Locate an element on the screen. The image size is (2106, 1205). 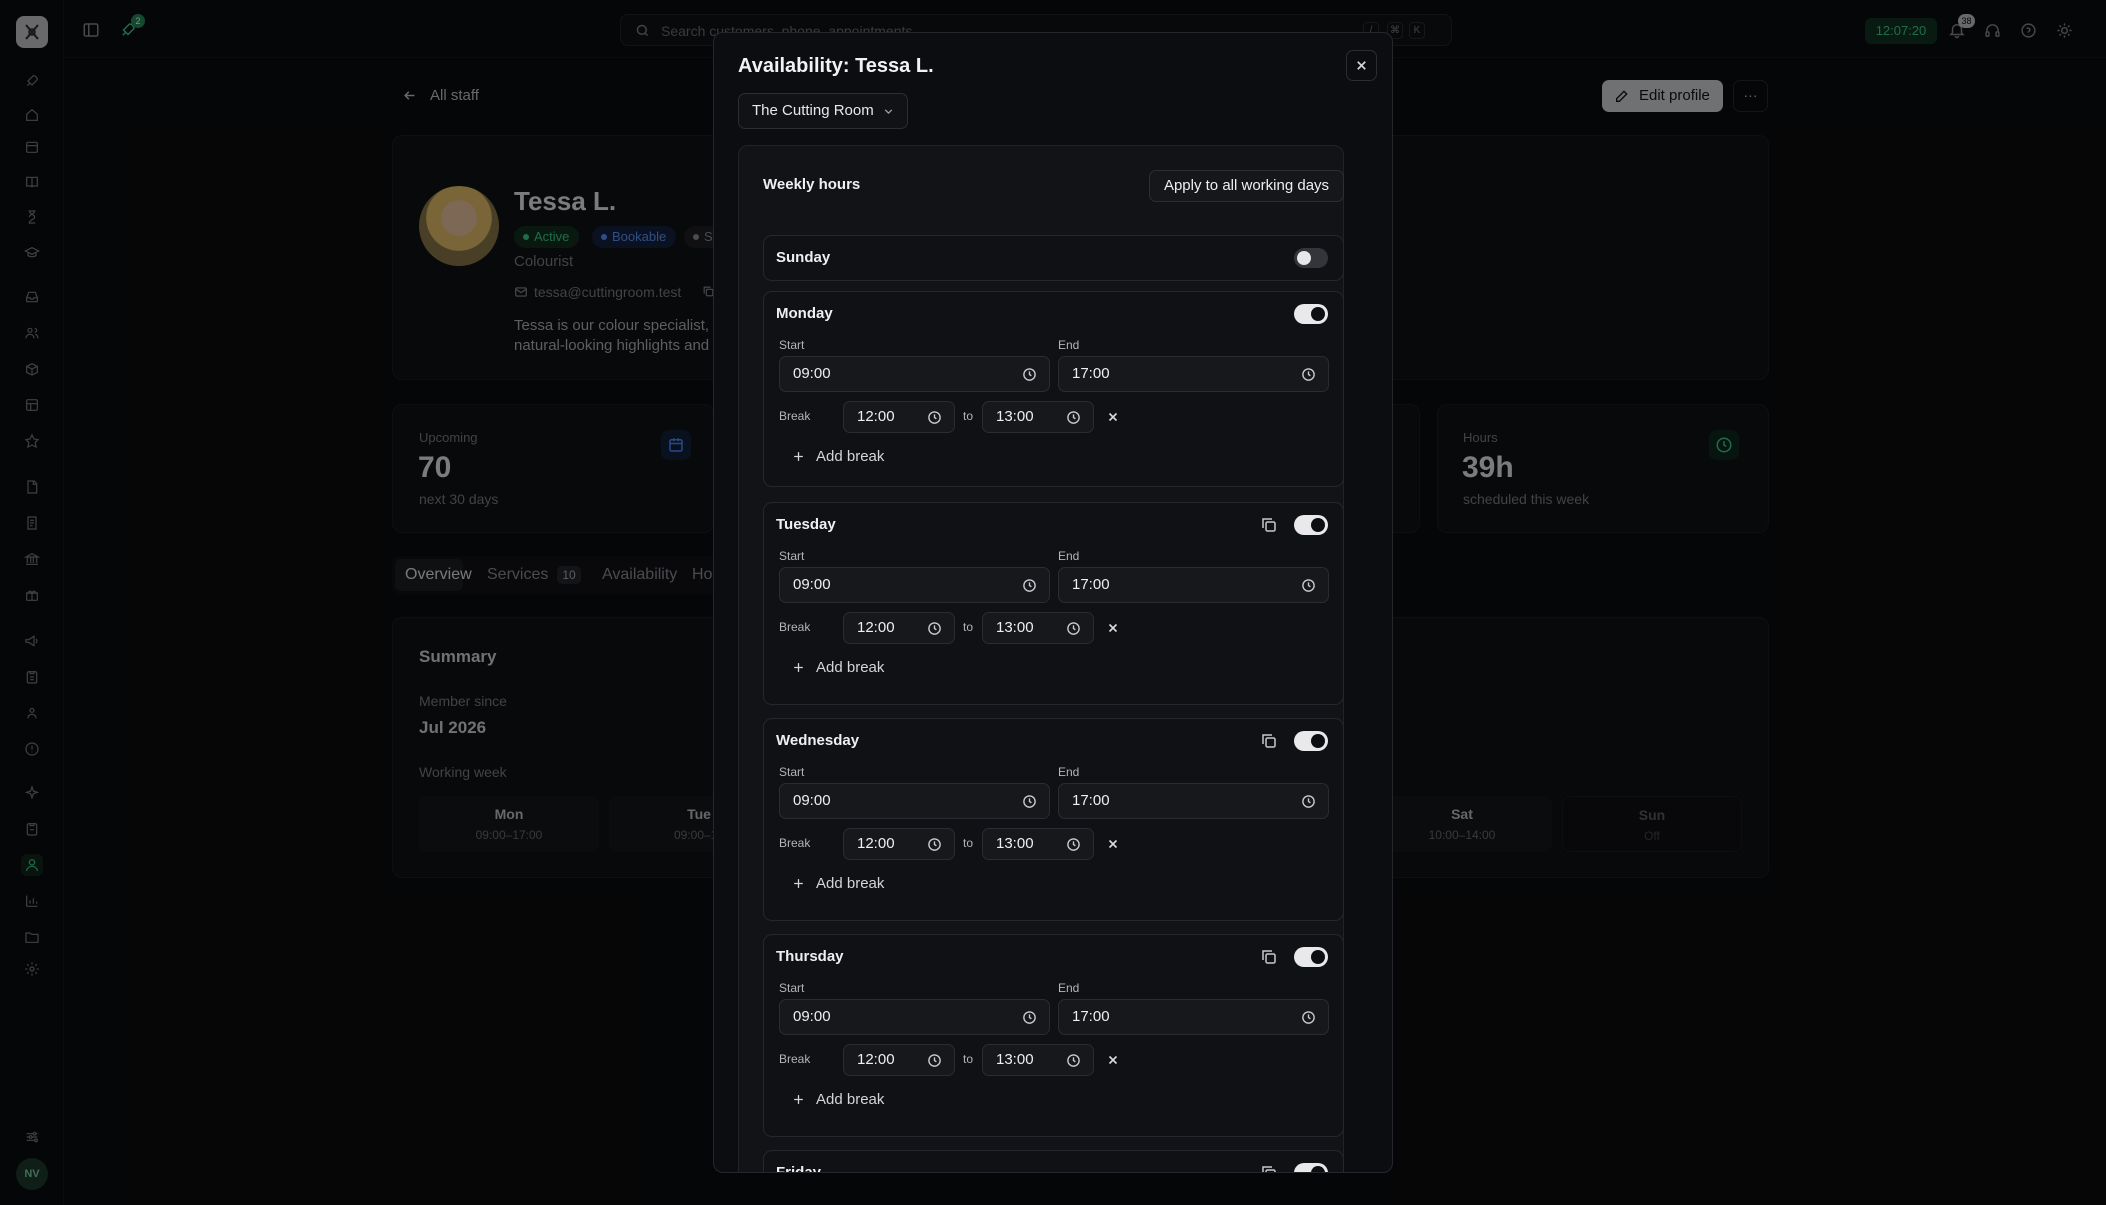
weekly-hours-title: Weekly hours is located at coordinates (812, 184).